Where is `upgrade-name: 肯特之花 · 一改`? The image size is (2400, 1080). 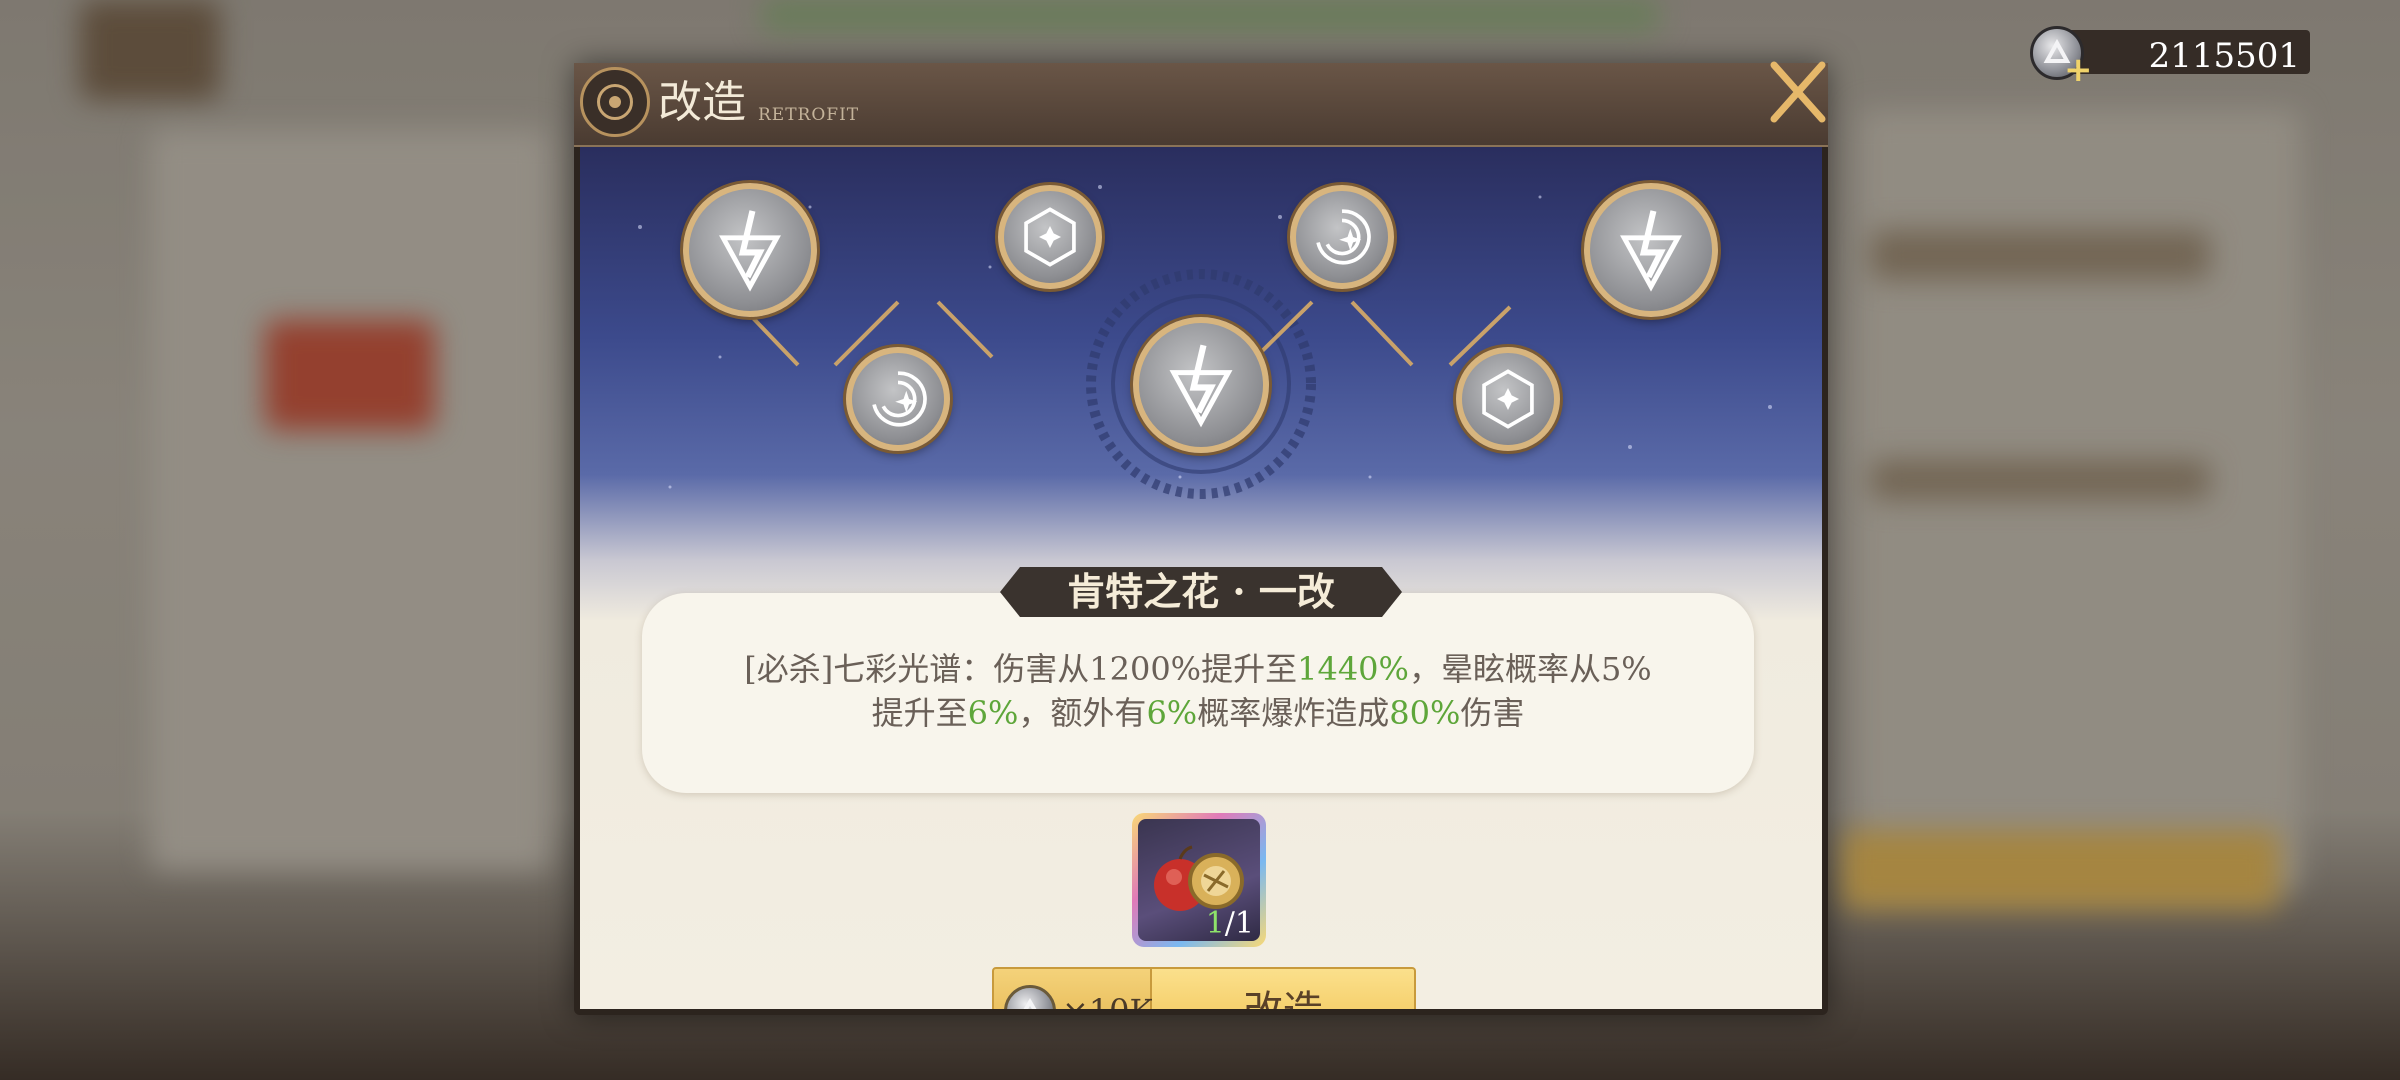
upgrade-name: 肯特之花 · 一改 is located at coordinates (1201, 591).